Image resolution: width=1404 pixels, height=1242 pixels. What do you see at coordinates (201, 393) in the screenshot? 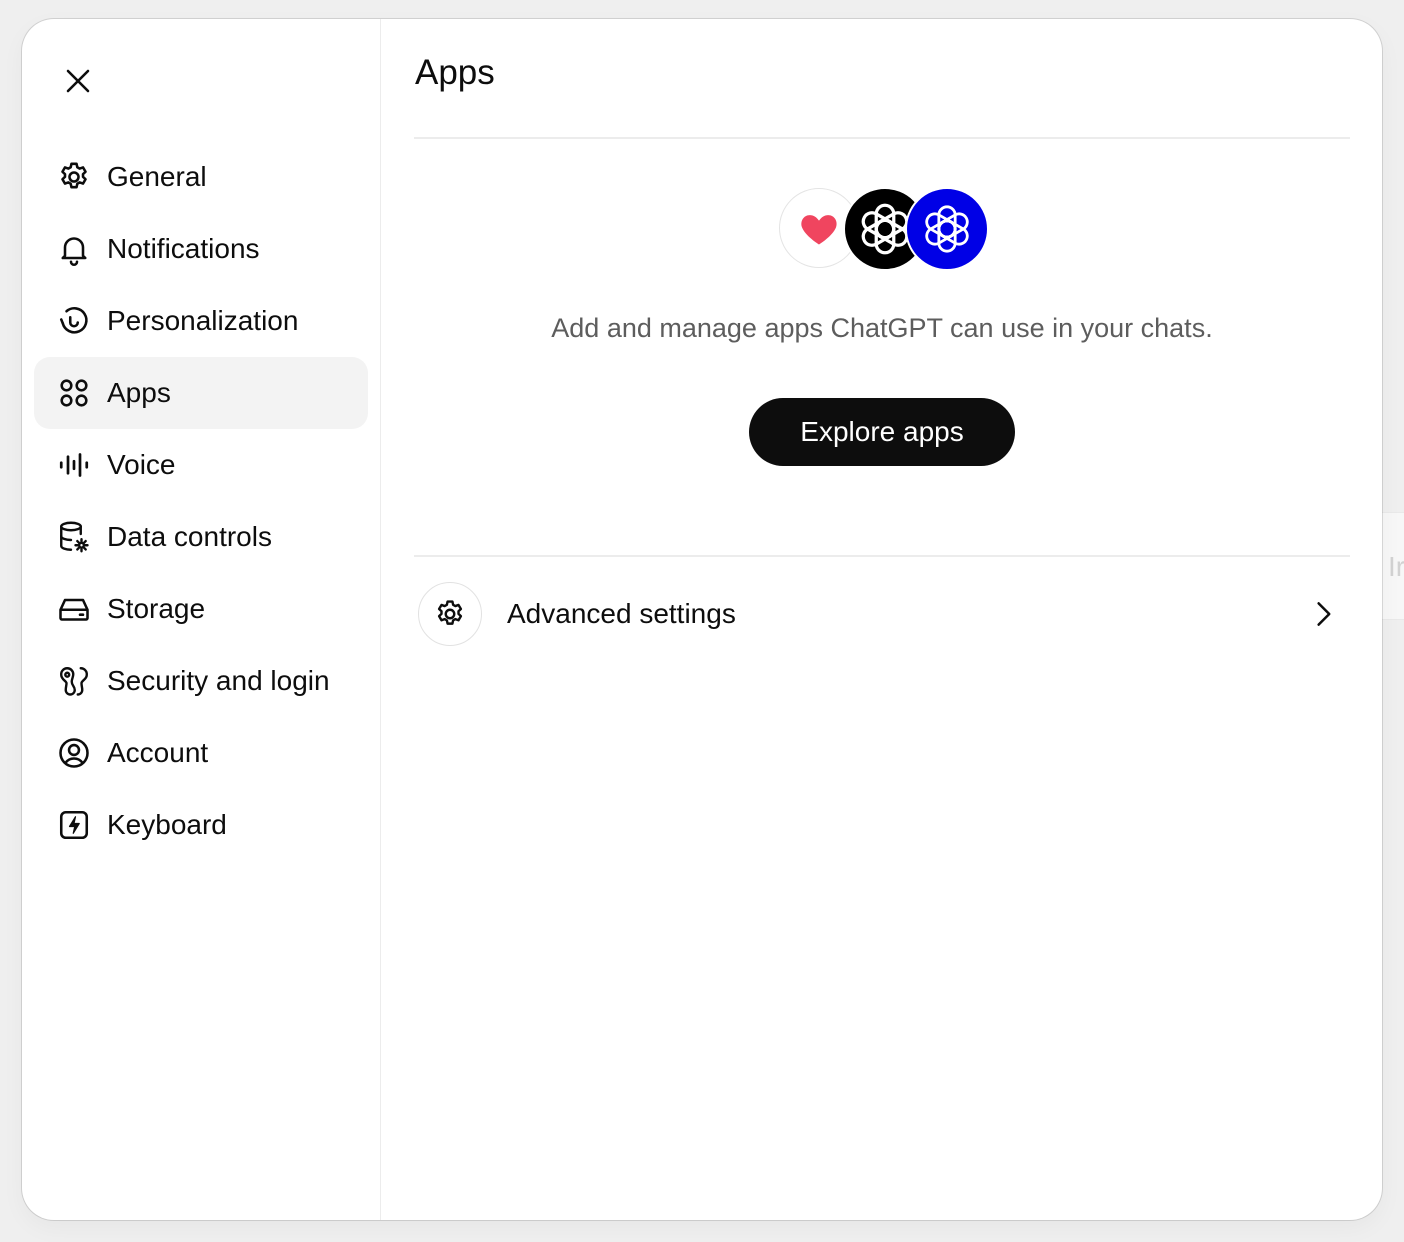
I see `sidebar-item-apps: Apps` at bounding box center [201, 393].